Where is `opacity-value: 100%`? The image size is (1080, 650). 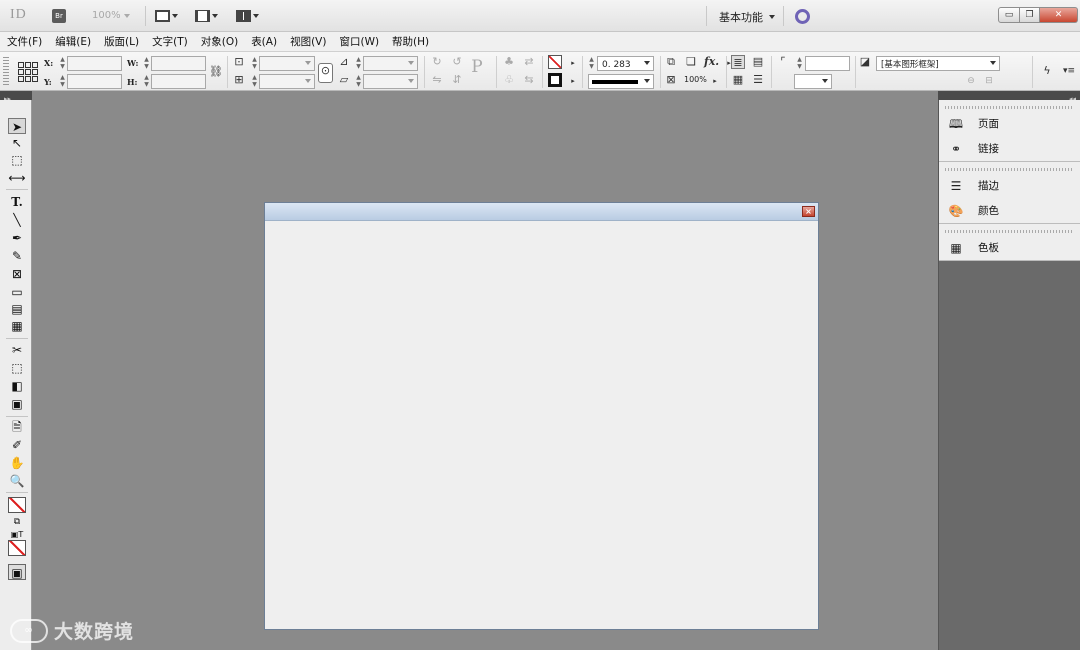 opacity-value: 100% is located at coordinates (695, 79).